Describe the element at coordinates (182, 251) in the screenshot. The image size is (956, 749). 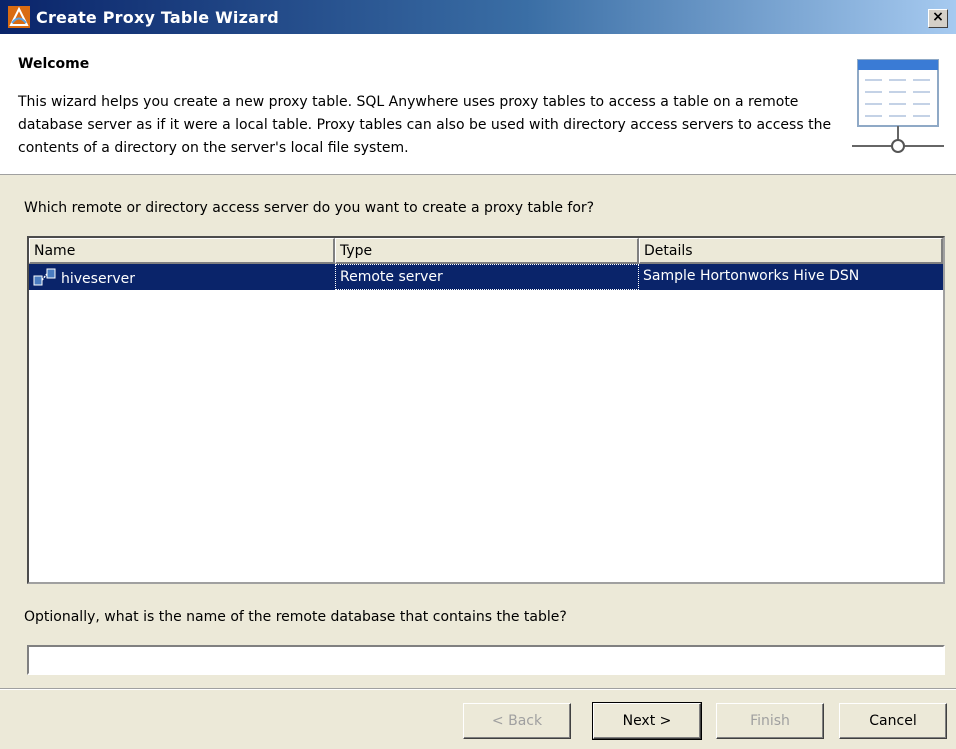
I see `column-header-name: Name` at that location.